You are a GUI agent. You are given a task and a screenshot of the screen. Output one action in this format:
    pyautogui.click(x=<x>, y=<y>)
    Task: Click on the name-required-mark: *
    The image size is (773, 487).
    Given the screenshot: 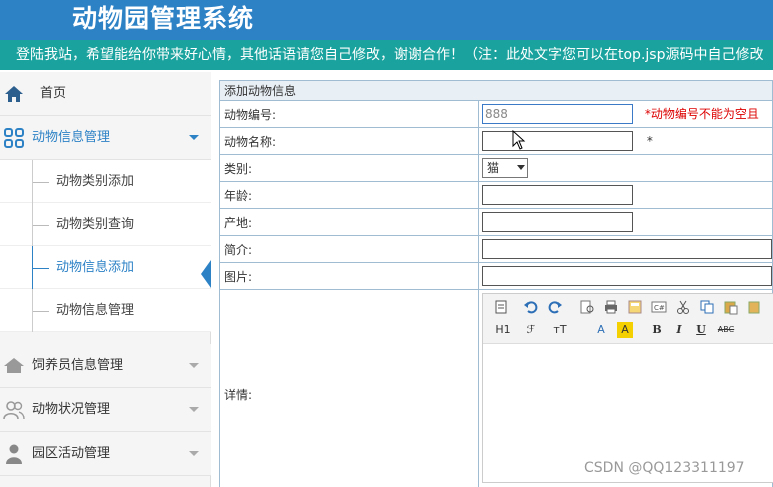 What is the action you would take?
    pyautogui.click(x=649, y=141)
    